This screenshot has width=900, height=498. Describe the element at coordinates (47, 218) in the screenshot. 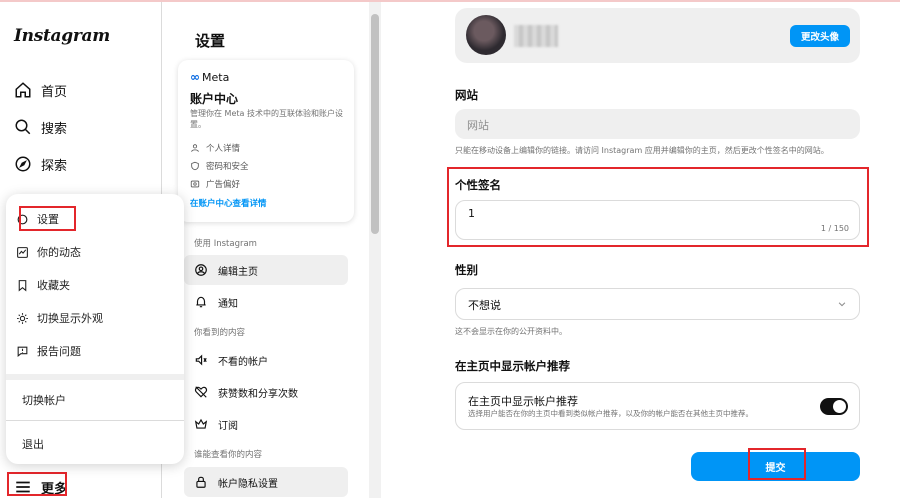

I see `highlight-settings` at that location.